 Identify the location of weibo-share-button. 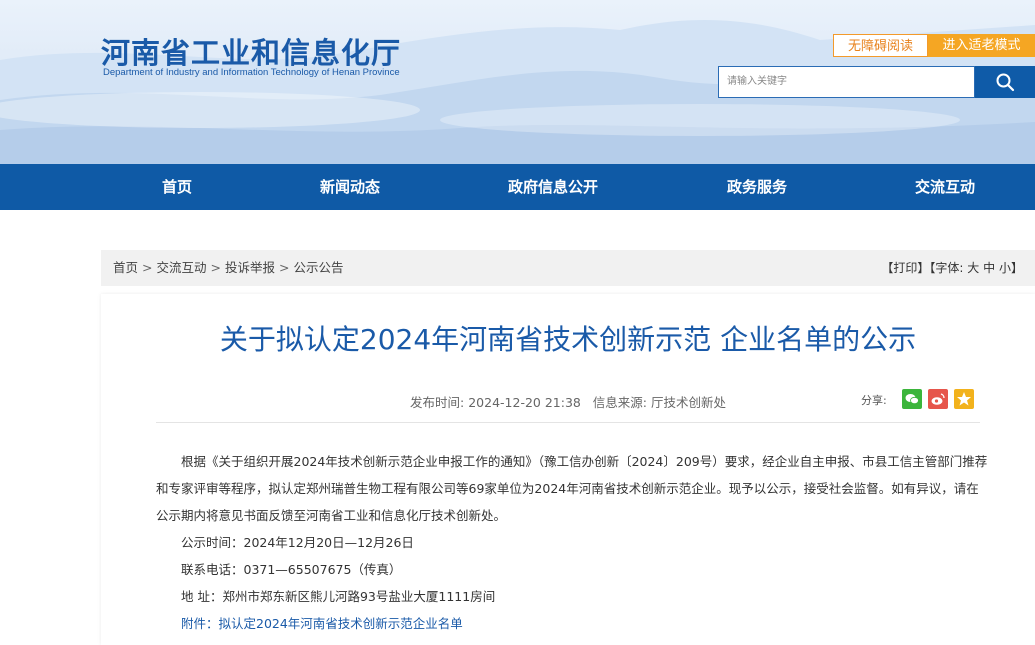
(938, 399).